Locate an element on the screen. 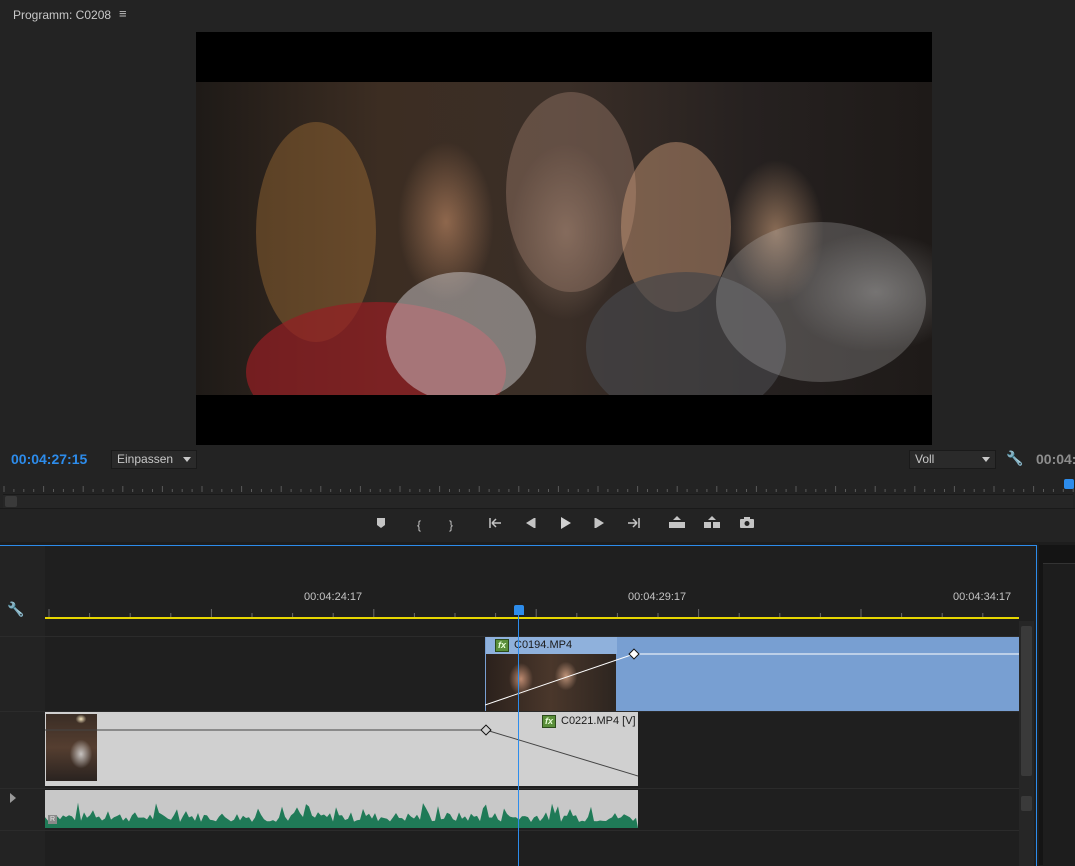 The width and height of the screenshot is (1075, 866). work-area-bar is located at coordinates (532, 618).